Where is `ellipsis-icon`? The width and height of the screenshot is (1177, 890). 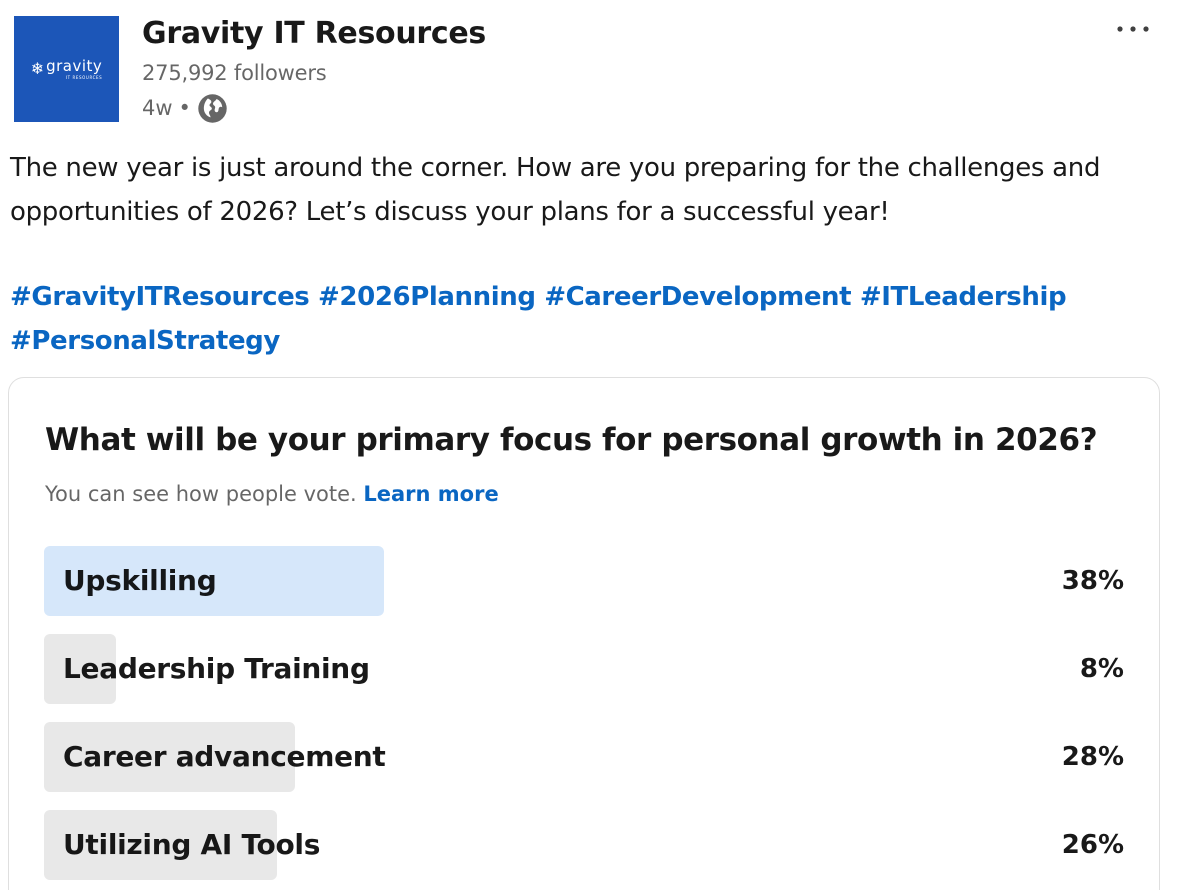
ellipsis-icon is located at coordinates (1133, 29).